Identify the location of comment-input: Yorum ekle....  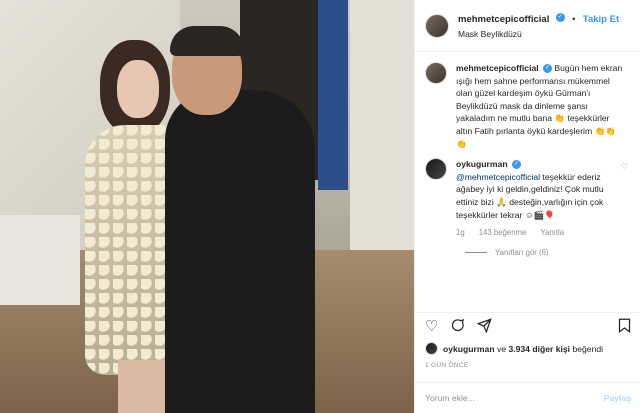
(450, 398).